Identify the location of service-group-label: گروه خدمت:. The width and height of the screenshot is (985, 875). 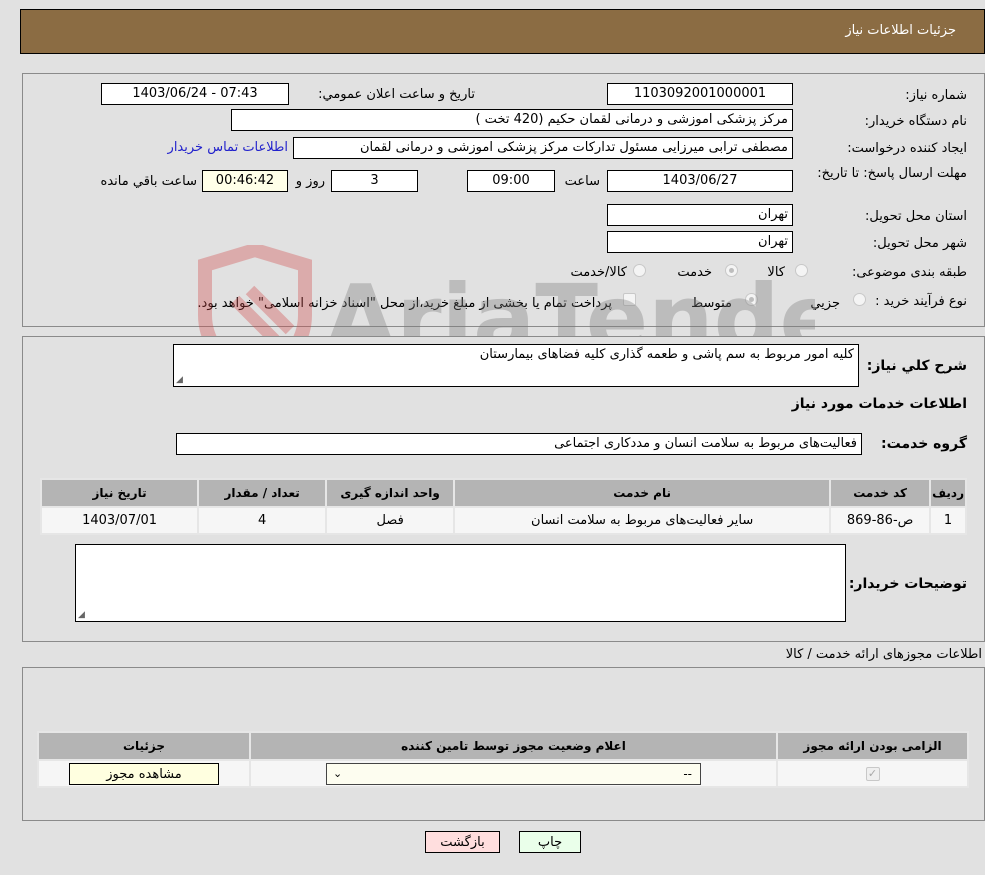
(924, 444).